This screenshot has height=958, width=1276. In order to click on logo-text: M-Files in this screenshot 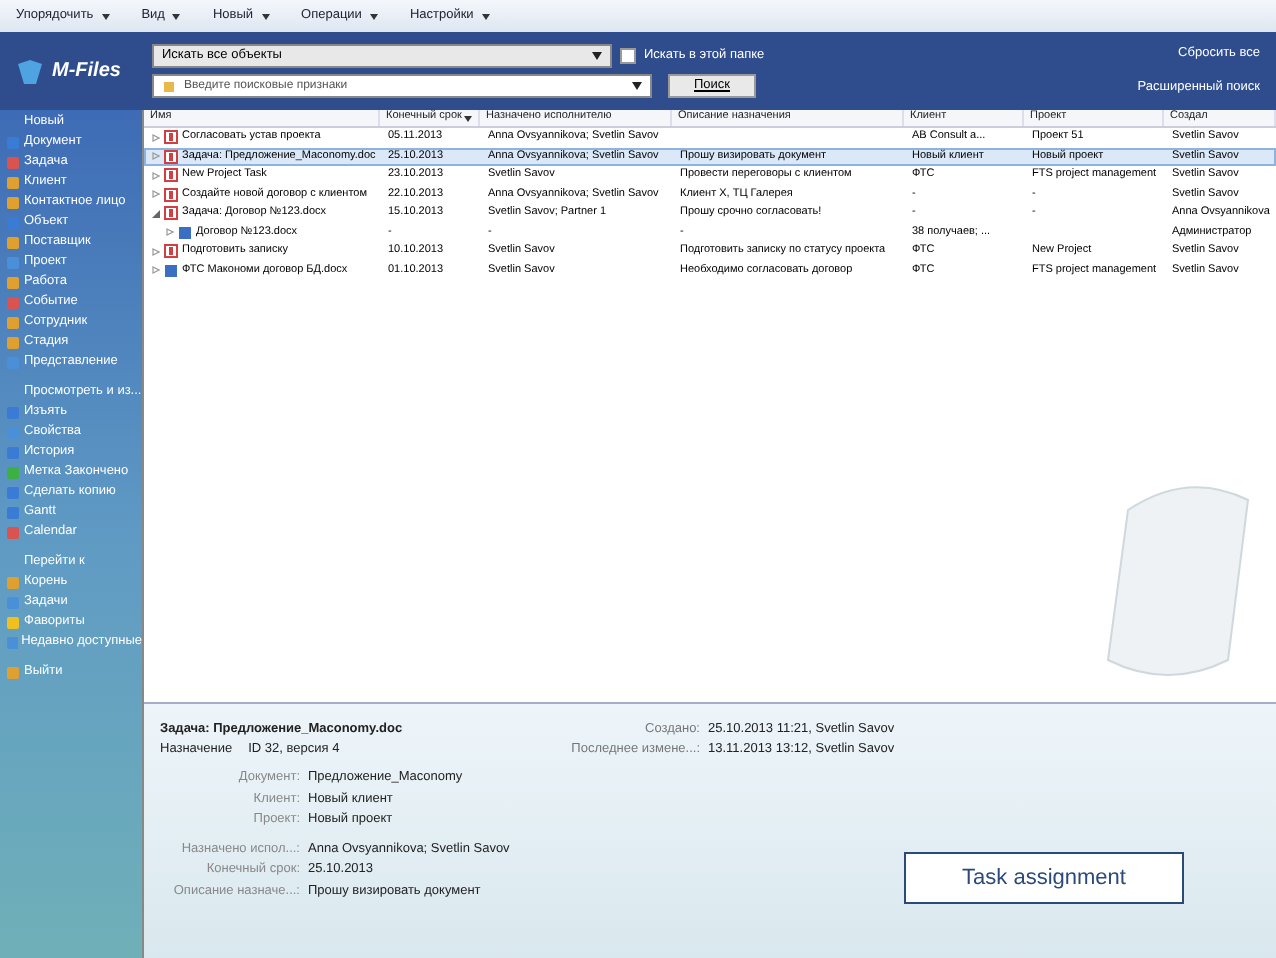, I will do `click(86, 71)`.